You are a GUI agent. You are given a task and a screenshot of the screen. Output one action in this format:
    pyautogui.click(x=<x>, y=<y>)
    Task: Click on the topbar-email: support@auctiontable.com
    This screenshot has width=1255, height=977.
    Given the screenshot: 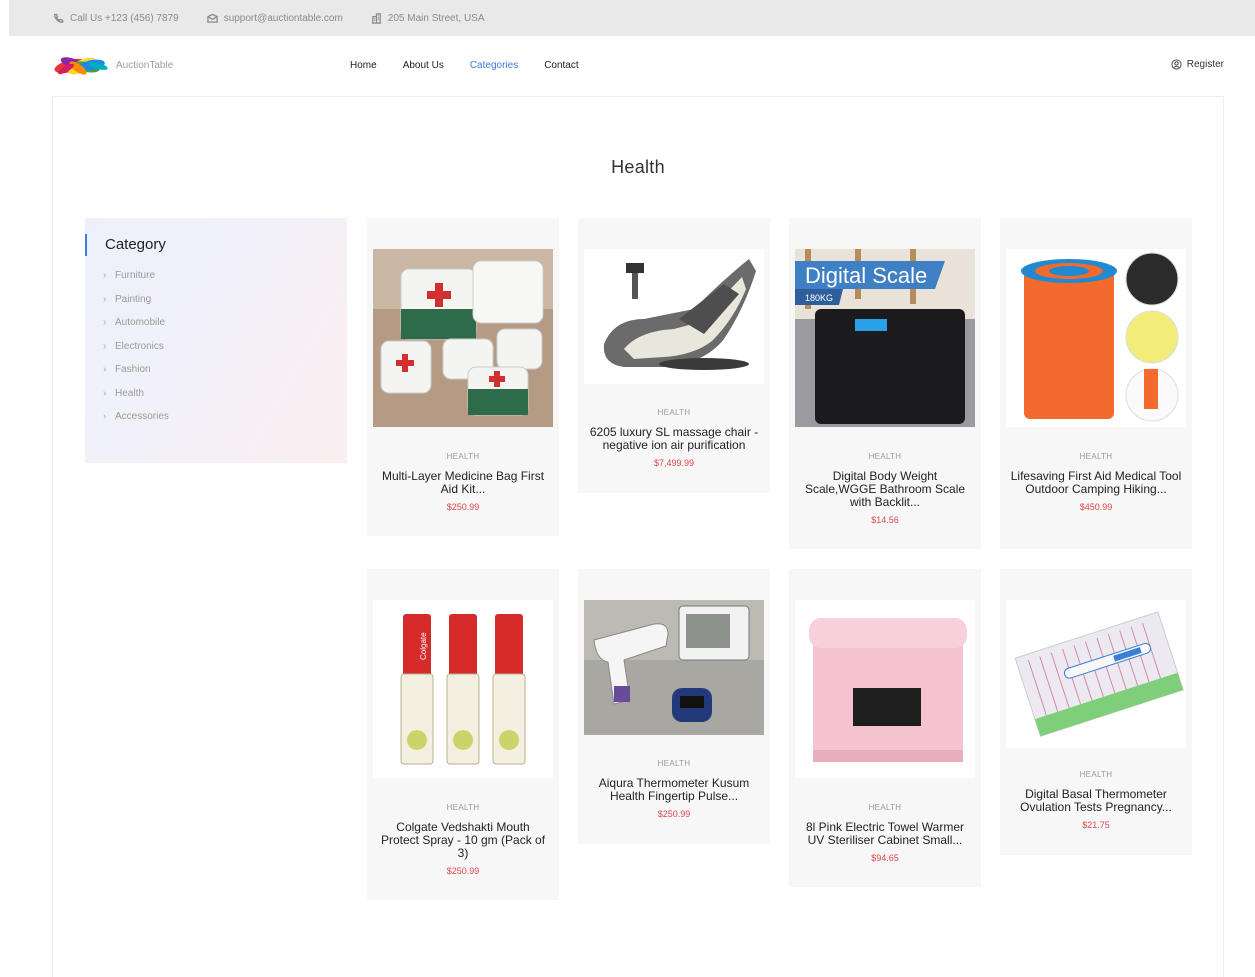 What is the action you would take?
    pyautogui.click(x=274, y=18)
    